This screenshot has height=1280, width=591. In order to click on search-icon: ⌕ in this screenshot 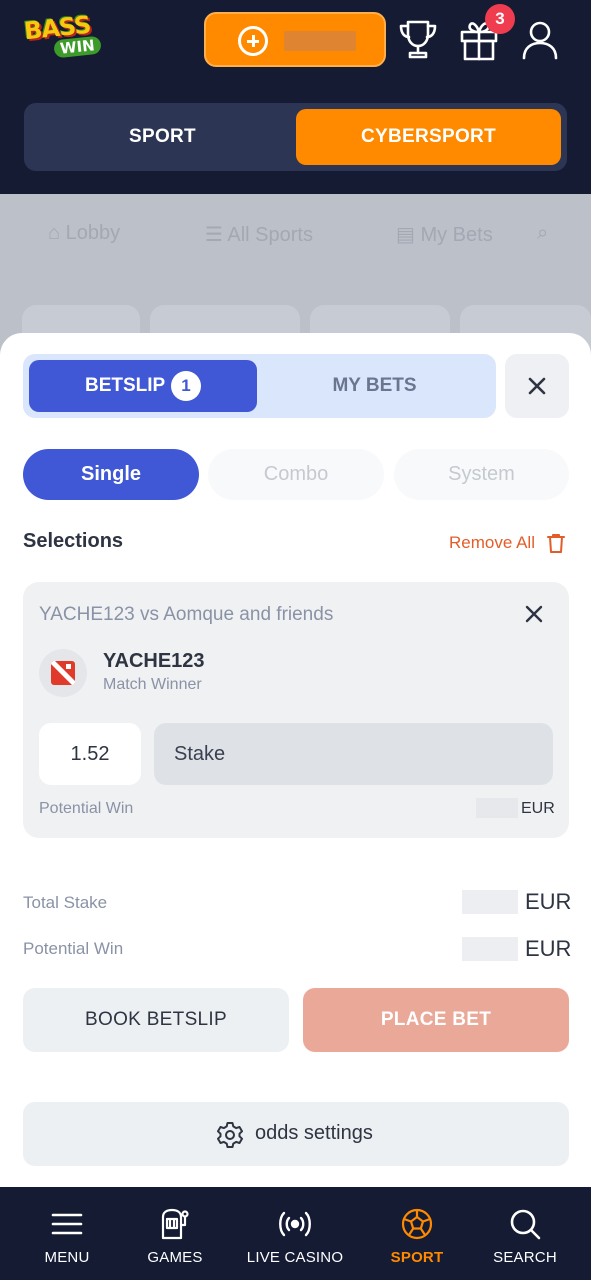, I will do `click(543, 233)`.